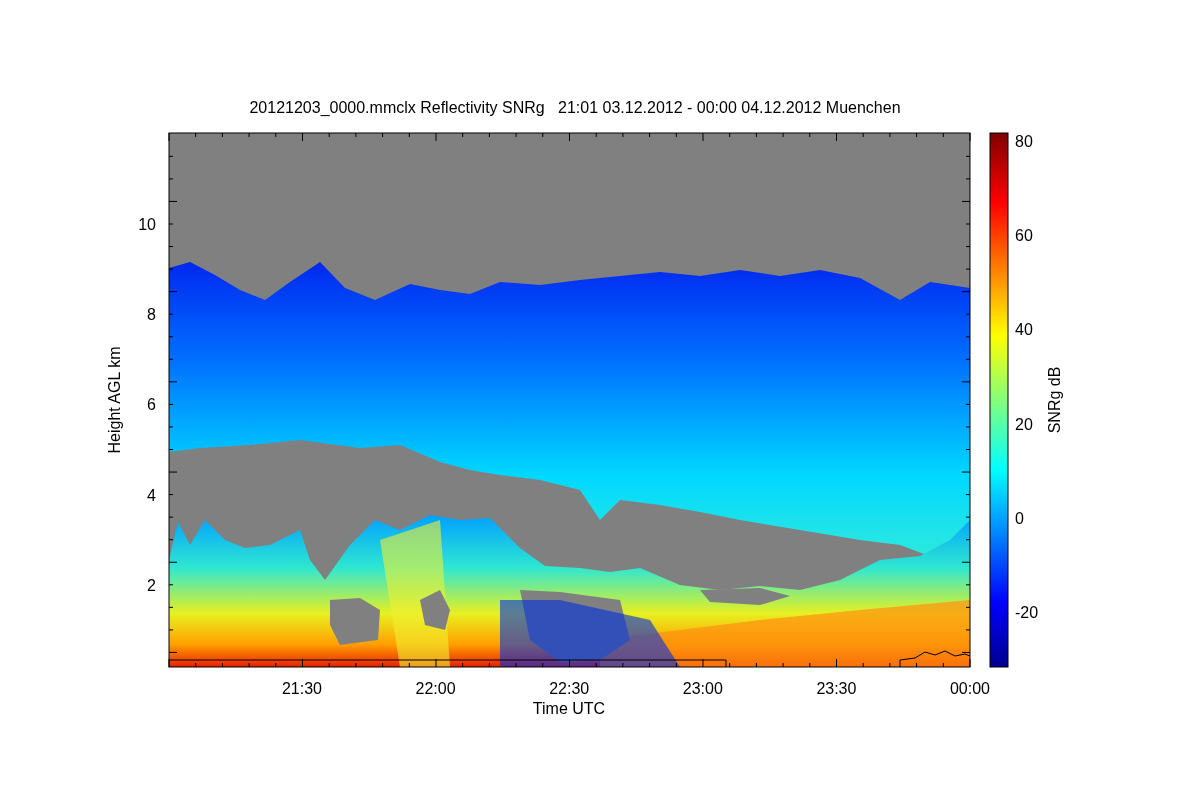  I want to click on colorbar-tick-label: 0, so click(1019, 518).